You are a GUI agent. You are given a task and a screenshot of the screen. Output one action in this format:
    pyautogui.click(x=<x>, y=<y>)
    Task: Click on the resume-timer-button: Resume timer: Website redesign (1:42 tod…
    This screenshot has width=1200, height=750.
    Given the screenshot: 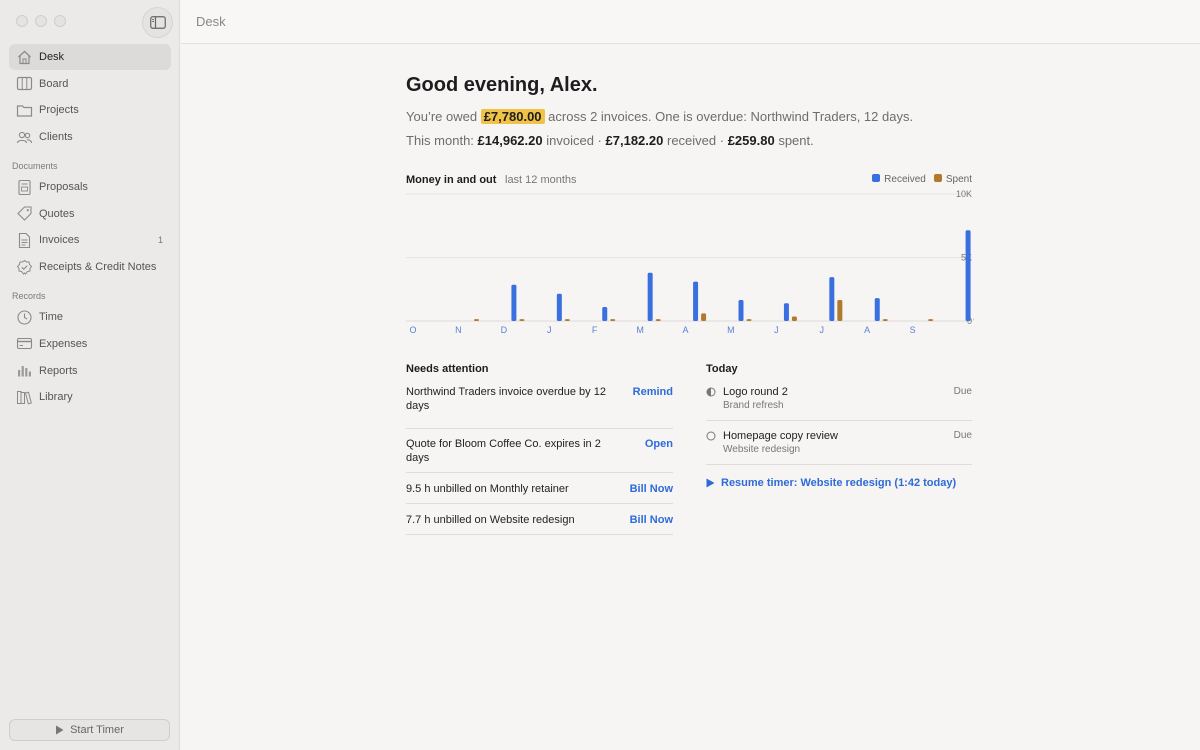 What is the action you would take?
    pyautogui.click(x=839, y=483)
    